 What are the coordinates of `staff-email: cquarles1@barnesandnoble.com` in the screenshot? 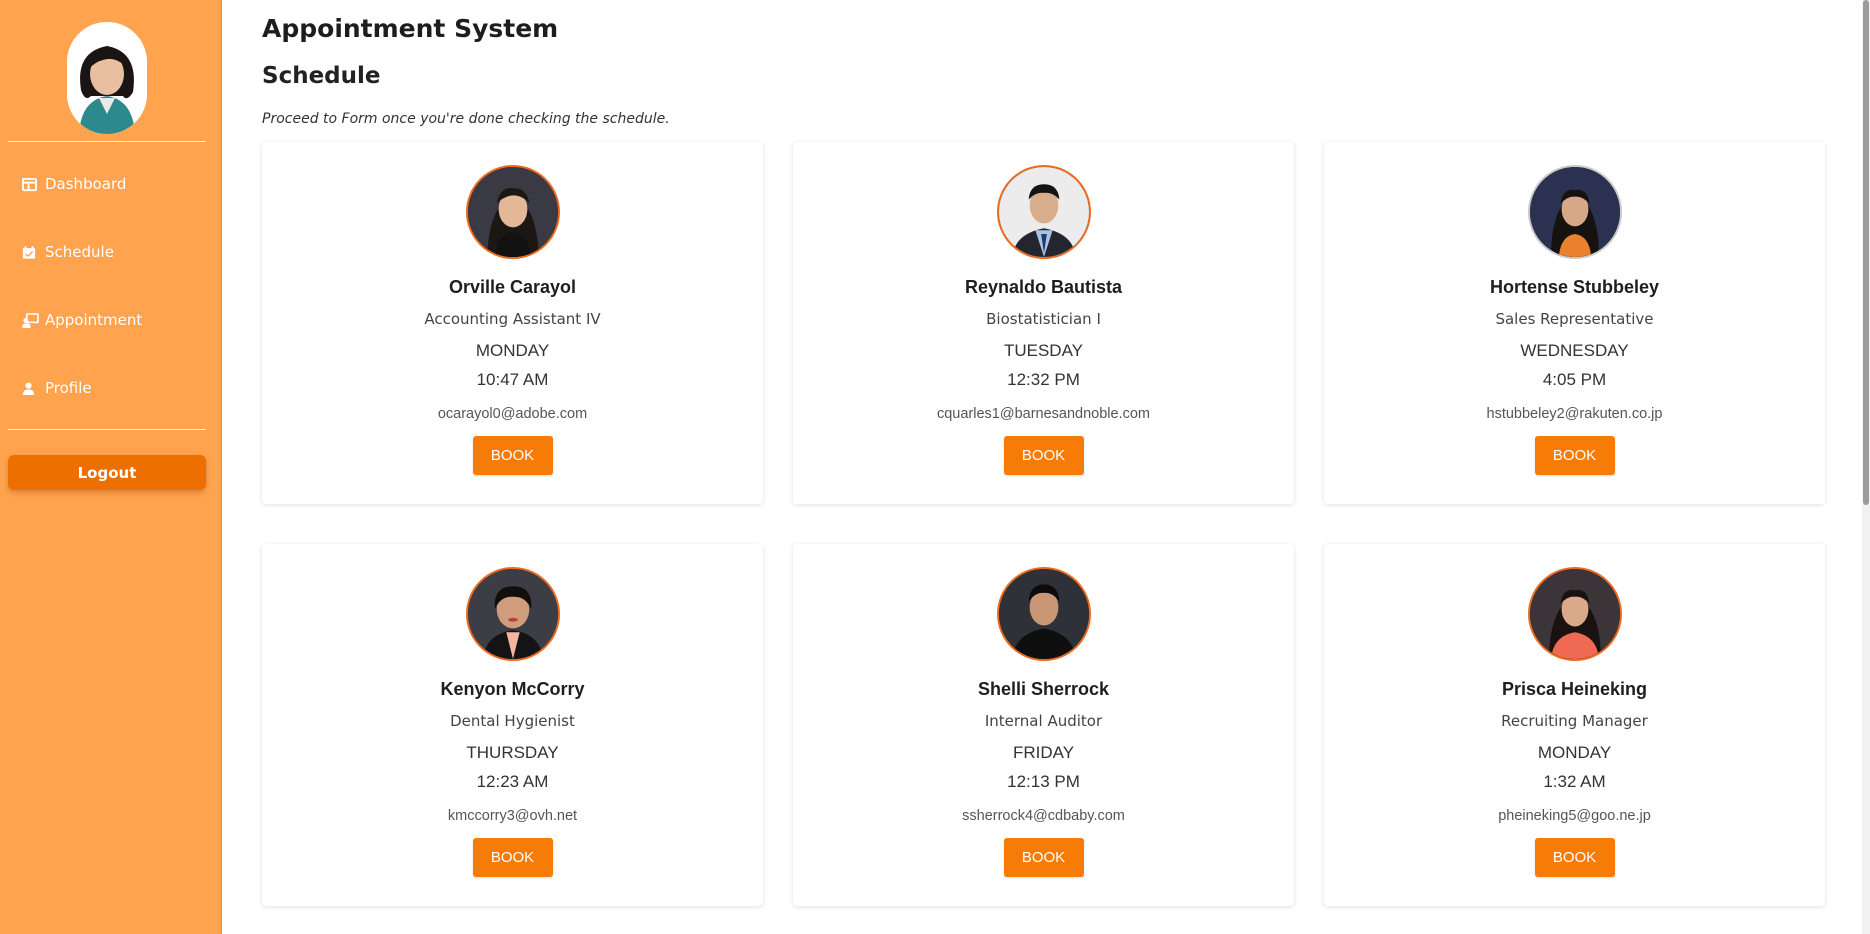 It's located at (1043, 414).